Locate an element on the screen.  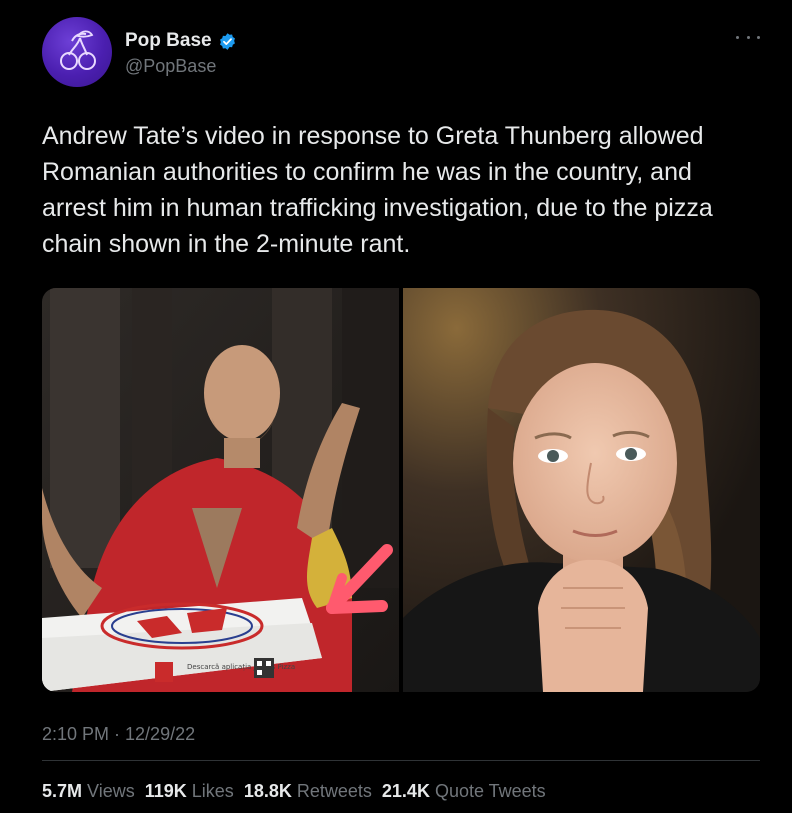
views-stat: 5.7M Views is located at coordinates (88, 791).